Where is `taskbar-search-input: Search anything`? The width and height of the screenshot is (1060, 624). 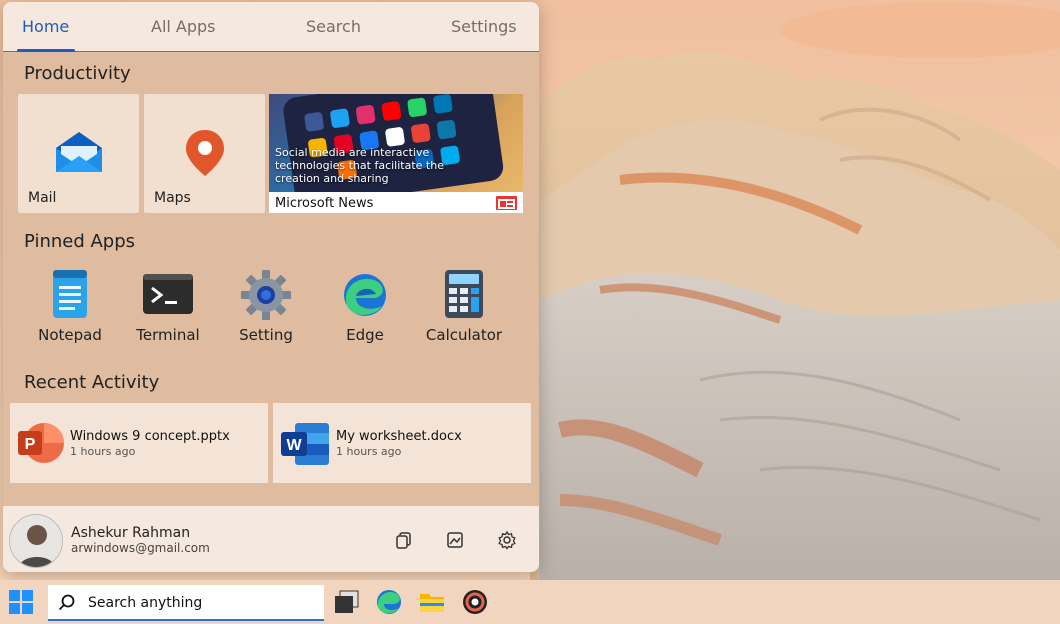 taskbar-search-input: Search anything is located at coordinates (186, 603).